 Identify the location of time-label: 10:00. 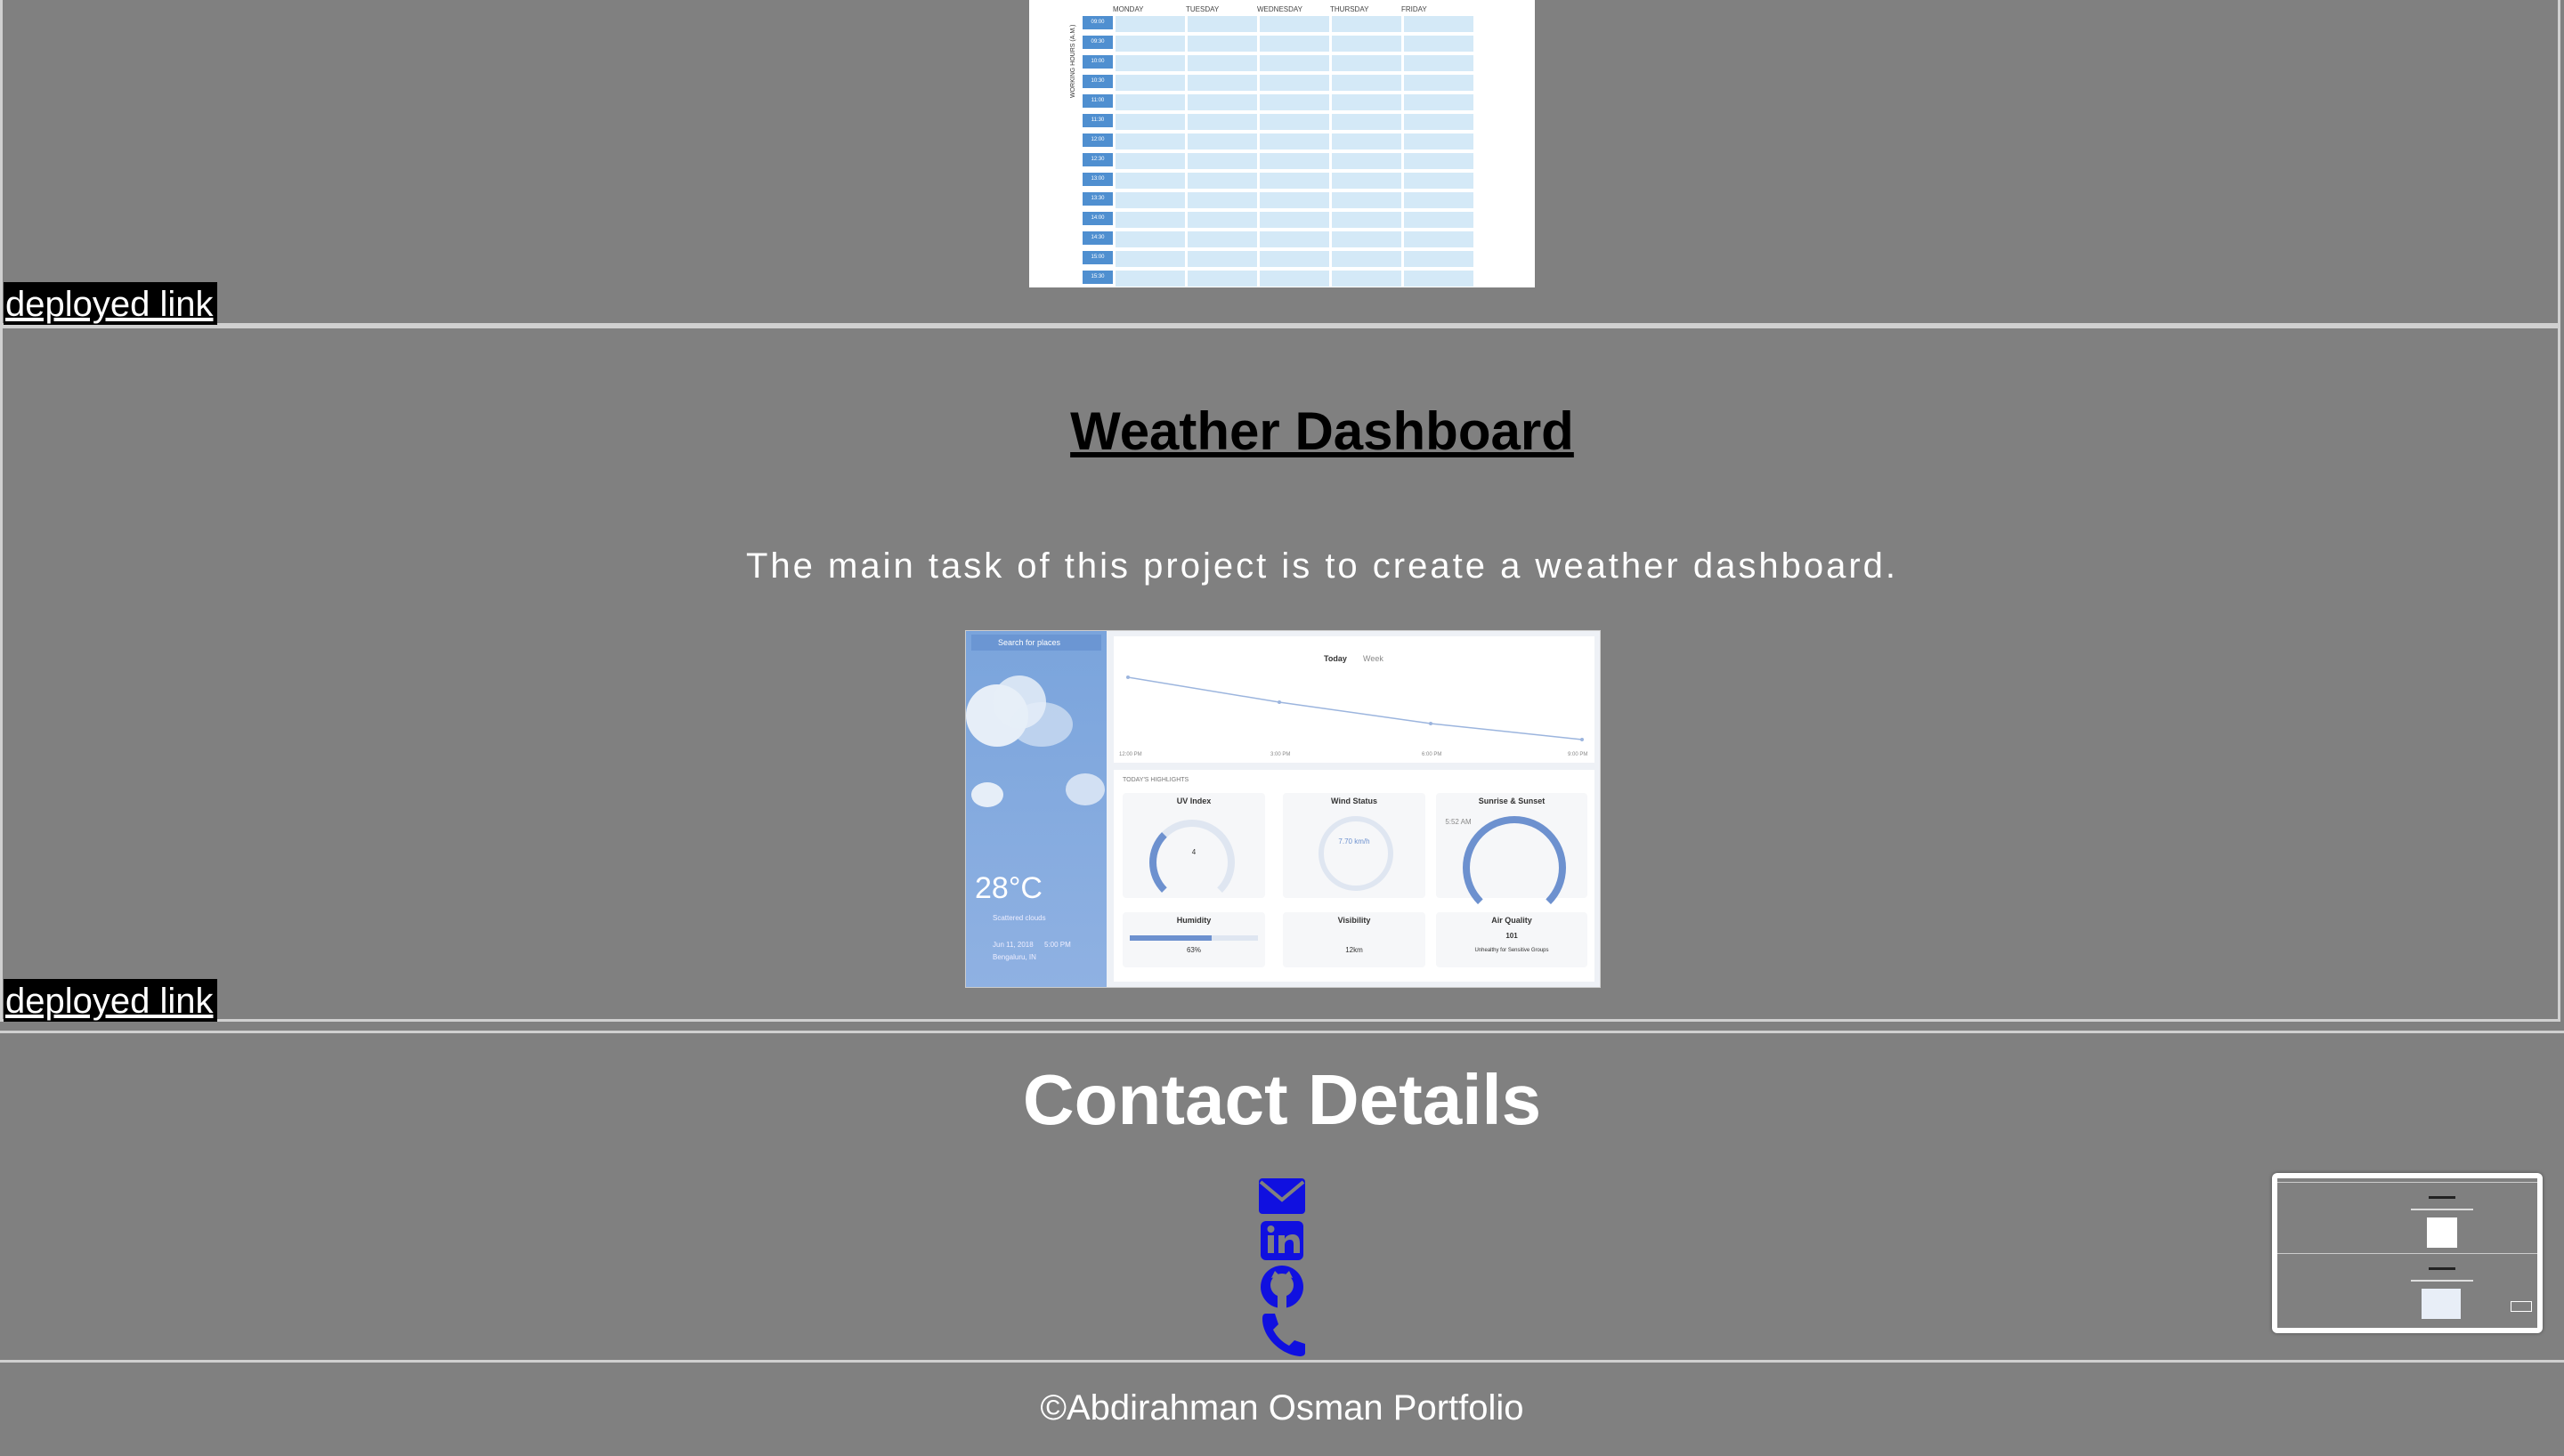
(1098, 62).